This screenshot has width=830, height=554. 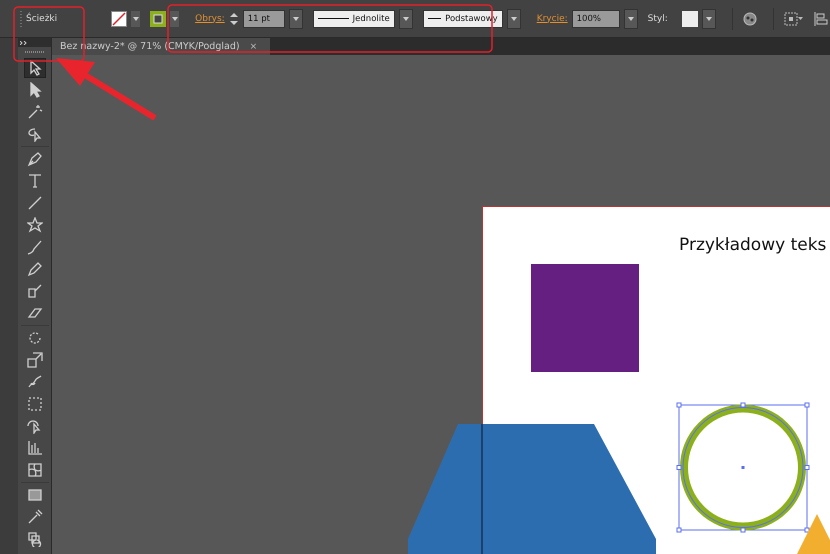 What do you see at coordinates (752, 245) in the screenshot?
I see `sample-text: Przykładowy teks` at bounding box center [752, 245].